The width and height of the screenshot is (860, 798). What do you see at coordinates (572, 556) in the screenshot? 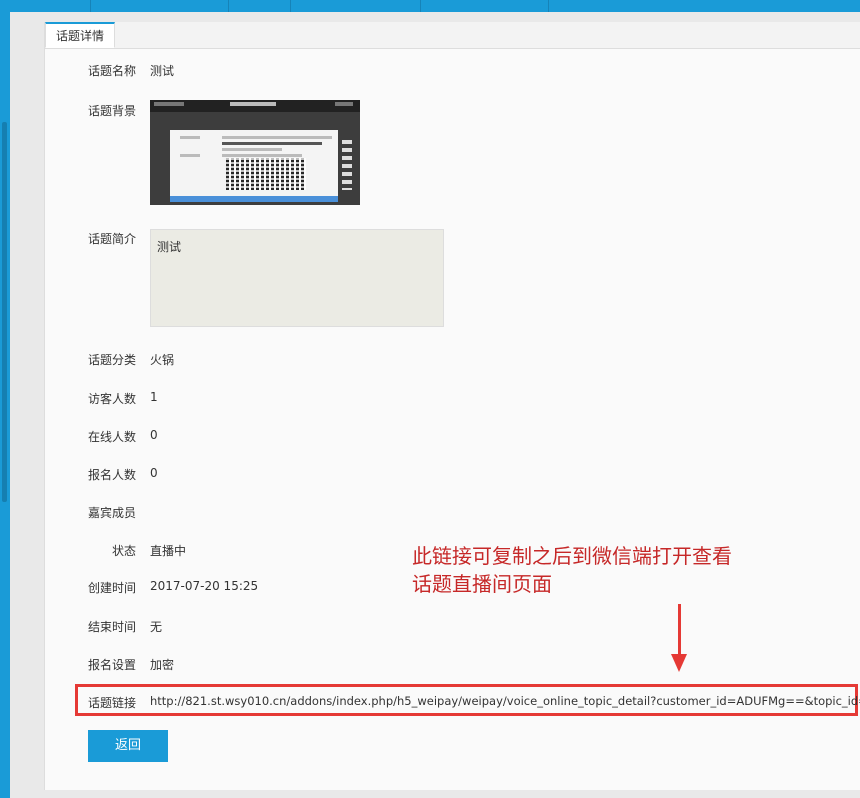
I see `annotation-line: 此链接可复制之后到微信端打开查看` at bounding box center [572, 556].